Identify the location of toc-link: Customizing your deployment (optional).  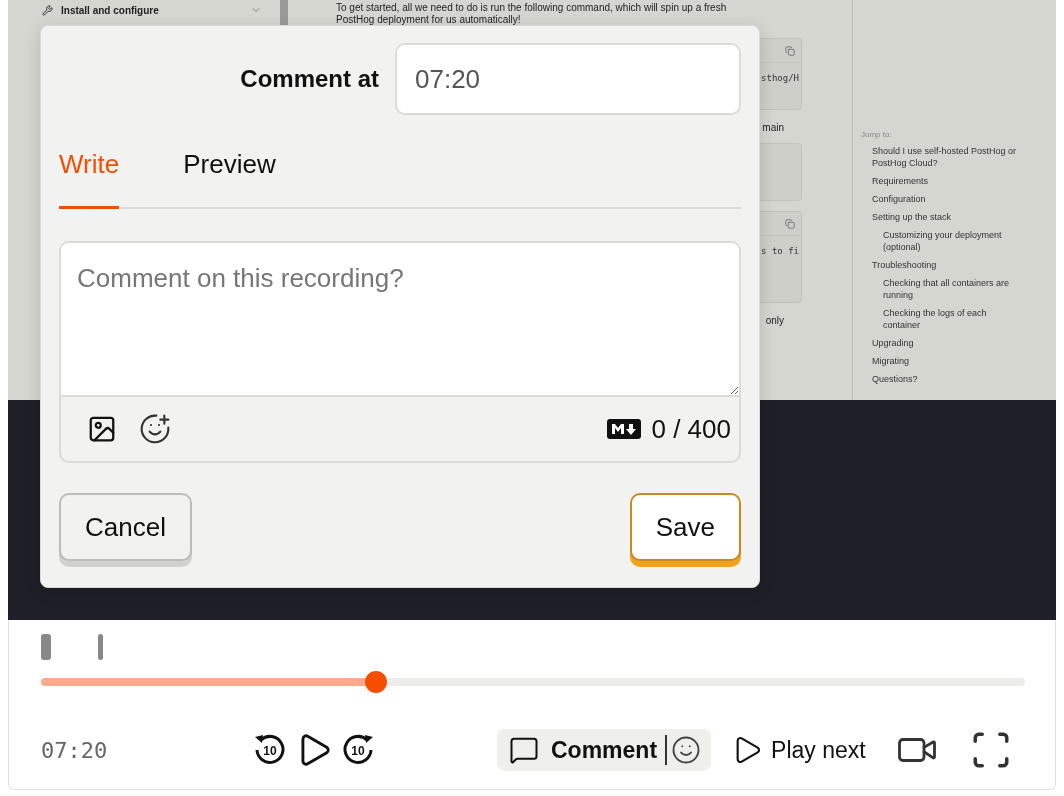
(954, 241).